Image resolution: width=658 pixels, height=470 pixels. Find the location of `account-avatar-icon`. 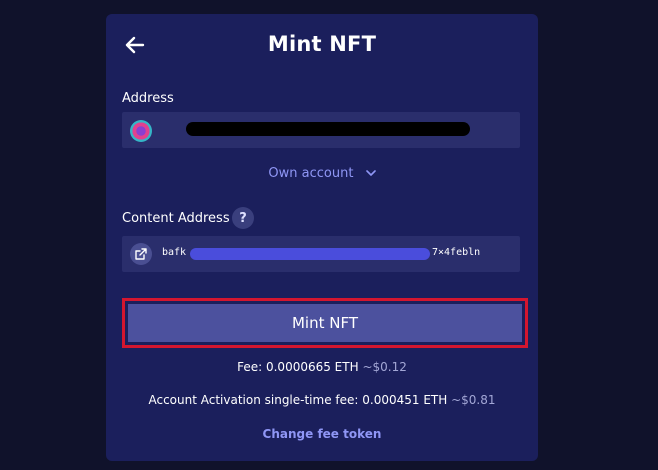

account-avatar-icon is located at coordinates (141, 131).